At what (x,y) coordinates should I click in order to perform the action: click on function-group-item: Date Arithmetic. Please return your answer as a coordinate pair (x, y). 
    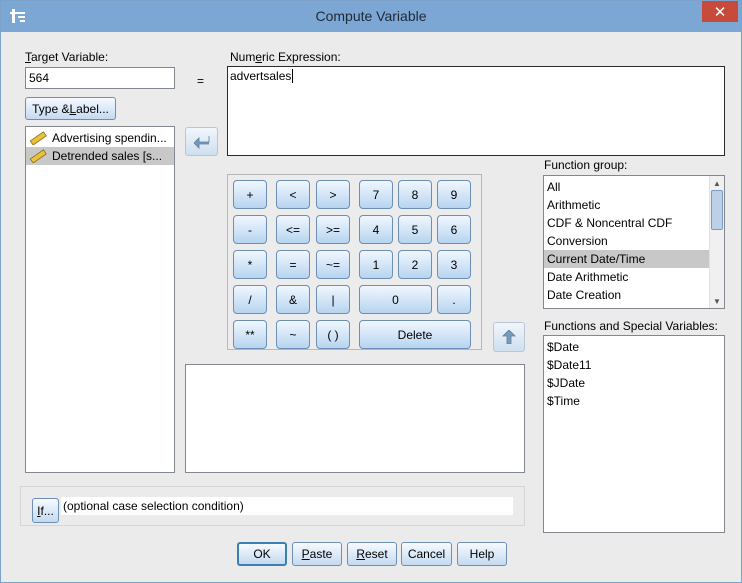
    Looking at the image, I should click on (626, 277).